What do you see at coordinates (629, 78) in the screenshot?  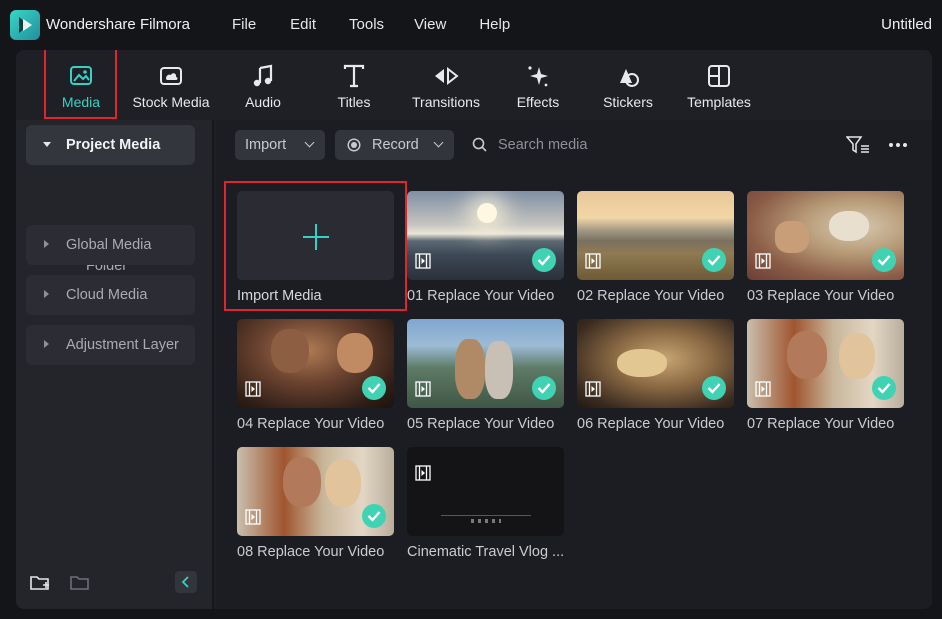 I see `sticker-icon` at bounding box center [629, 78].